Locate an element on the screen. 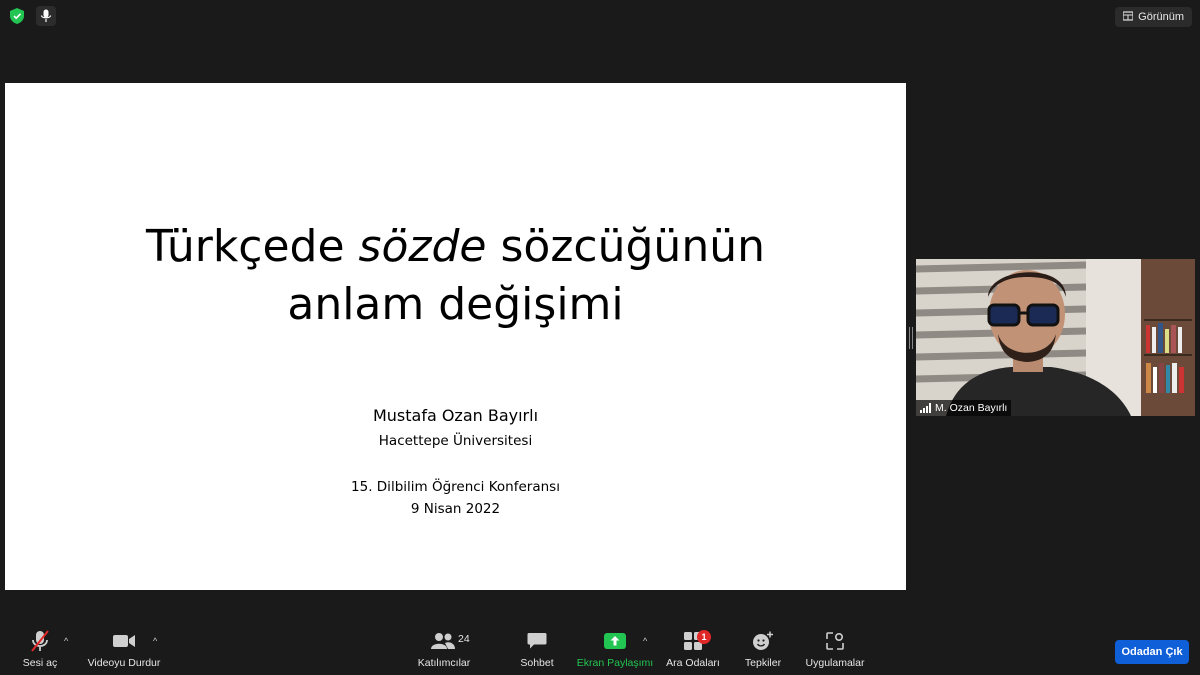 Image resolution: width=1200 pixels, height=675 pixels. video-options-chevron-icon: ^ is located at coordinates (155, 641).